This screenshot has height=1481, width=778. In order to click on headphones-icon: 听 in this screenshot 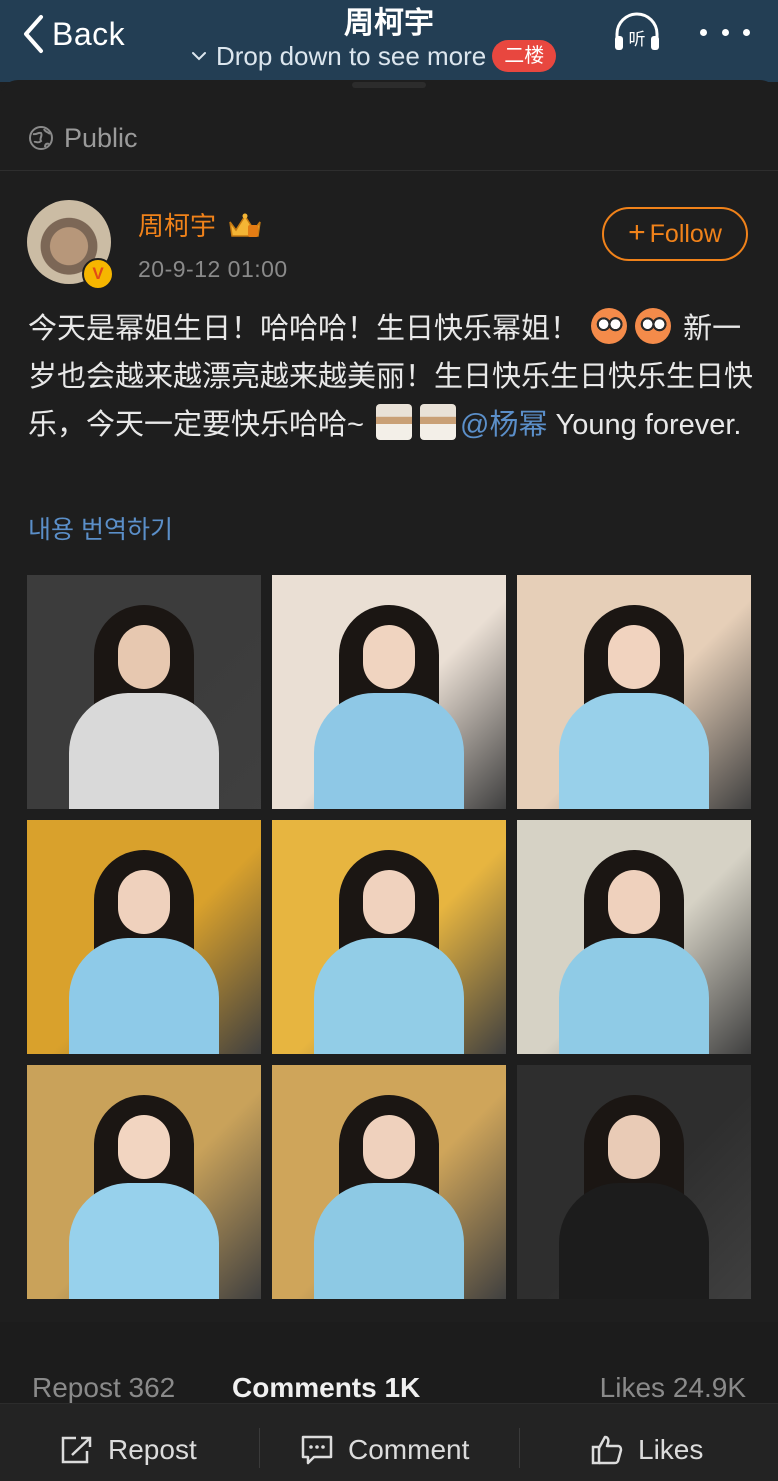, I will do `click(637, 31)`.